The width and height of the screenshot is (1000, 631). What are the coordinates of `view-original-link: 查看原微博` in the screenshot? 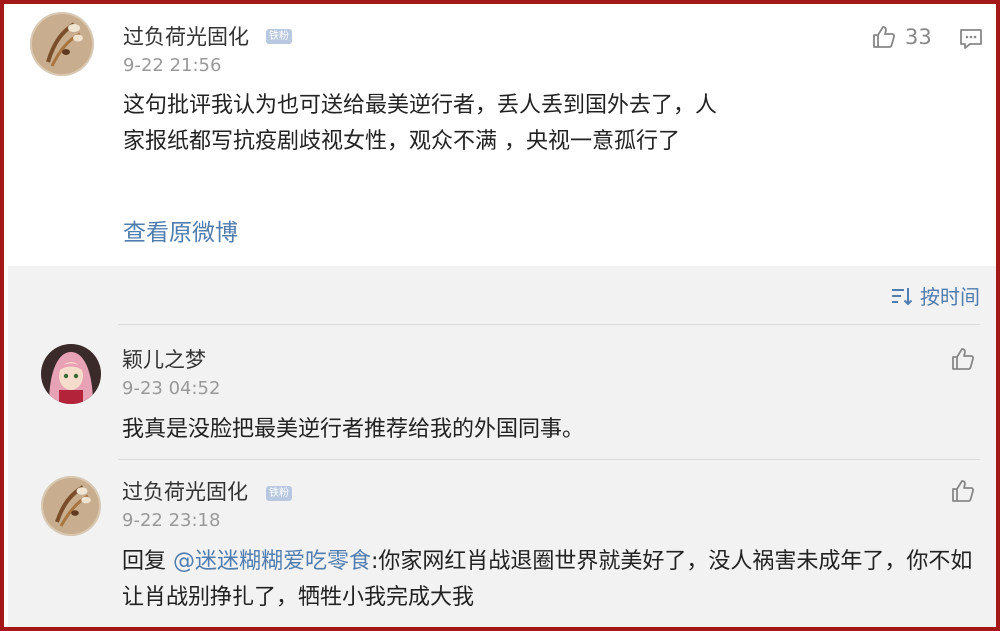 It's located at (180, 230).